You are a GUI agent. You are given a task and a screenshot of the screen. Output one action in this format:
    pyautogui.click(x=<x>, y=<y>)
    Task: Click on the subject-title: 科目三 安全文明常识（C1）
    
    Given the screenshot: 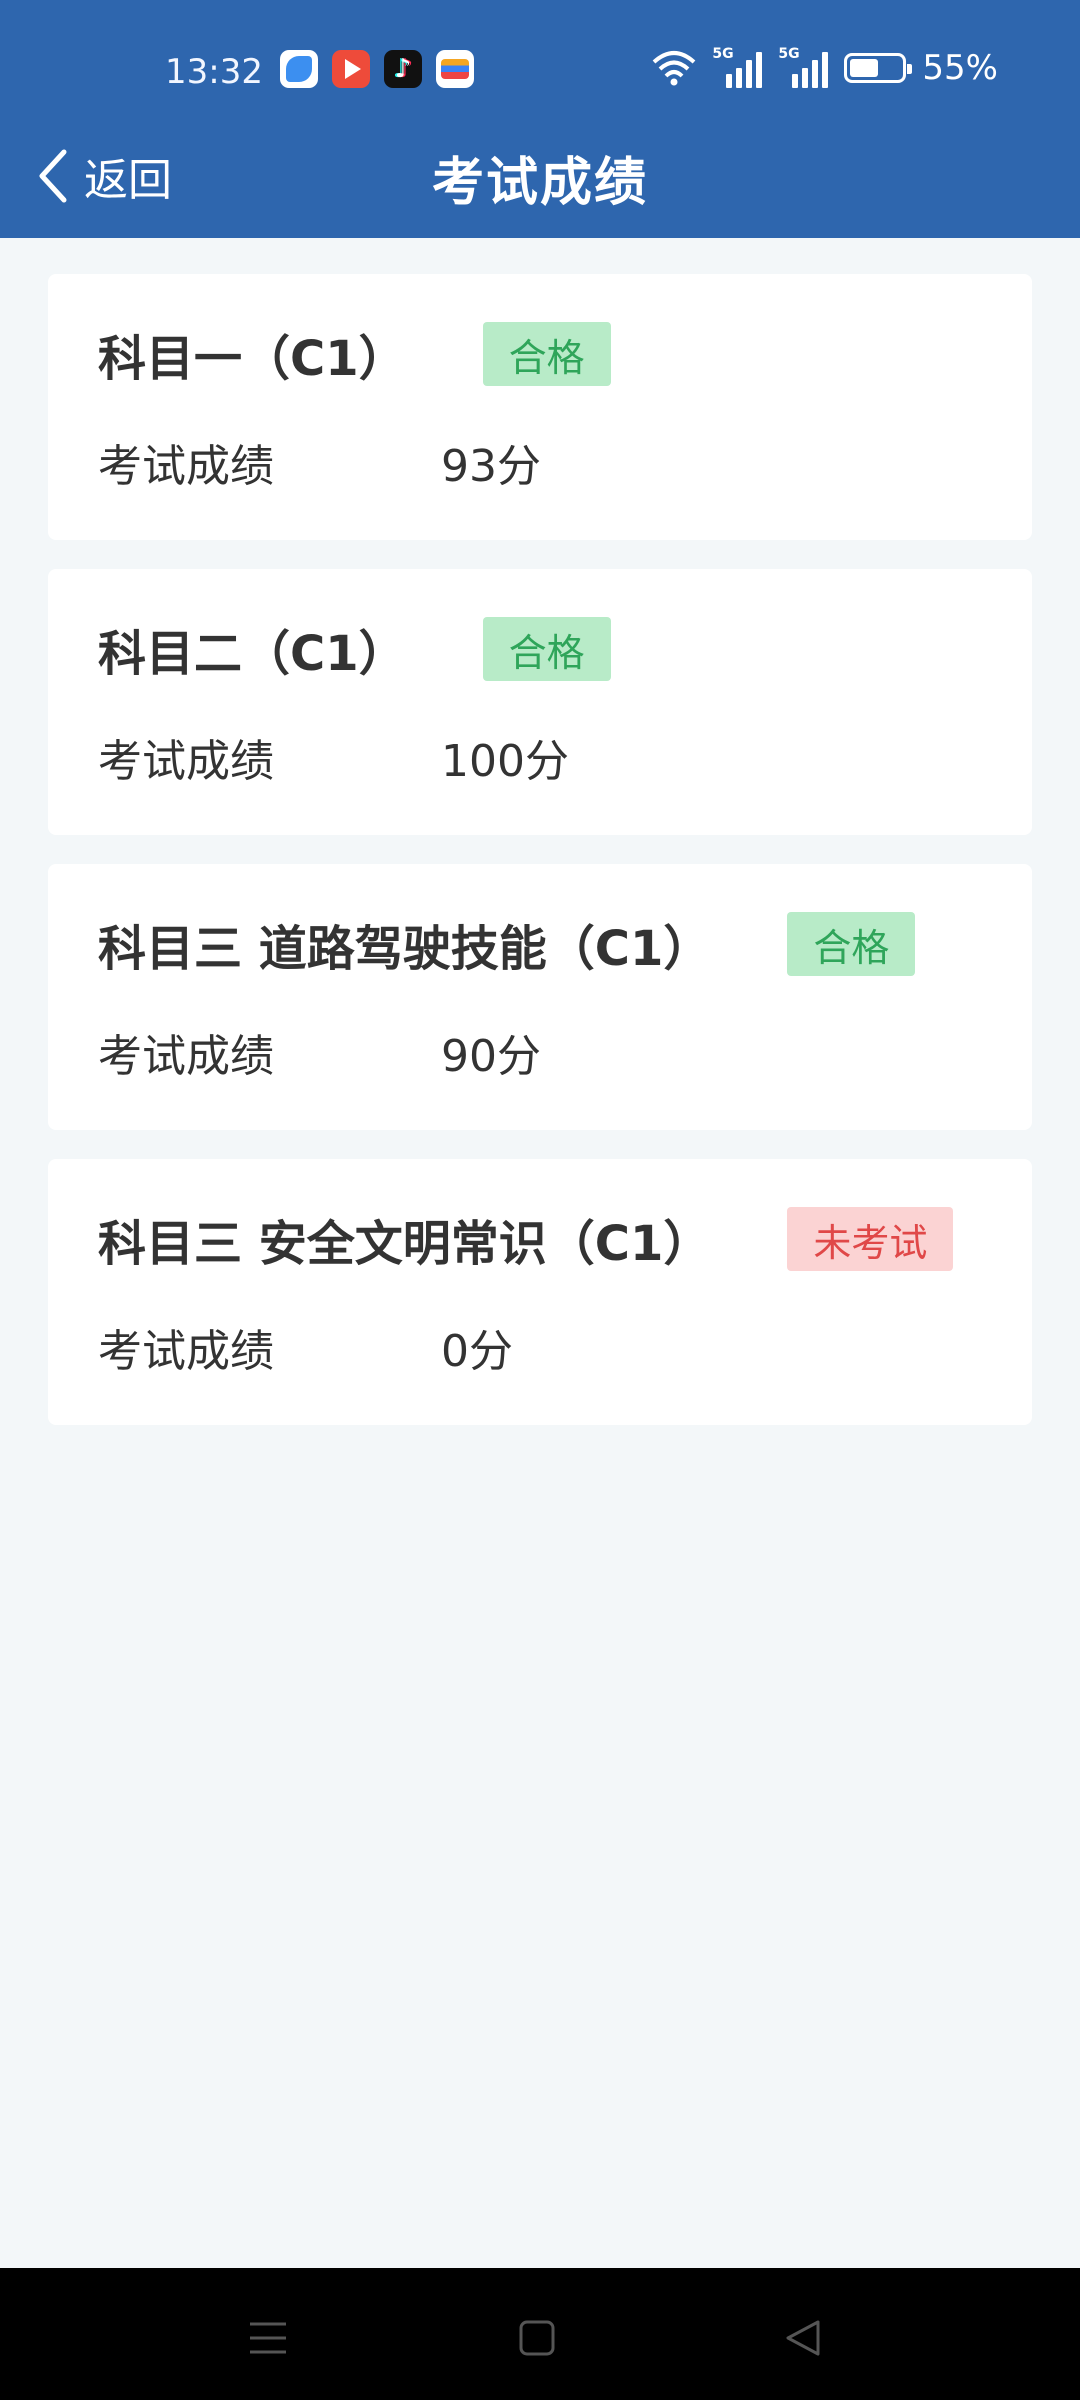 What is the action you would take?
    pyautogui.click(x=405, y=1244)
    